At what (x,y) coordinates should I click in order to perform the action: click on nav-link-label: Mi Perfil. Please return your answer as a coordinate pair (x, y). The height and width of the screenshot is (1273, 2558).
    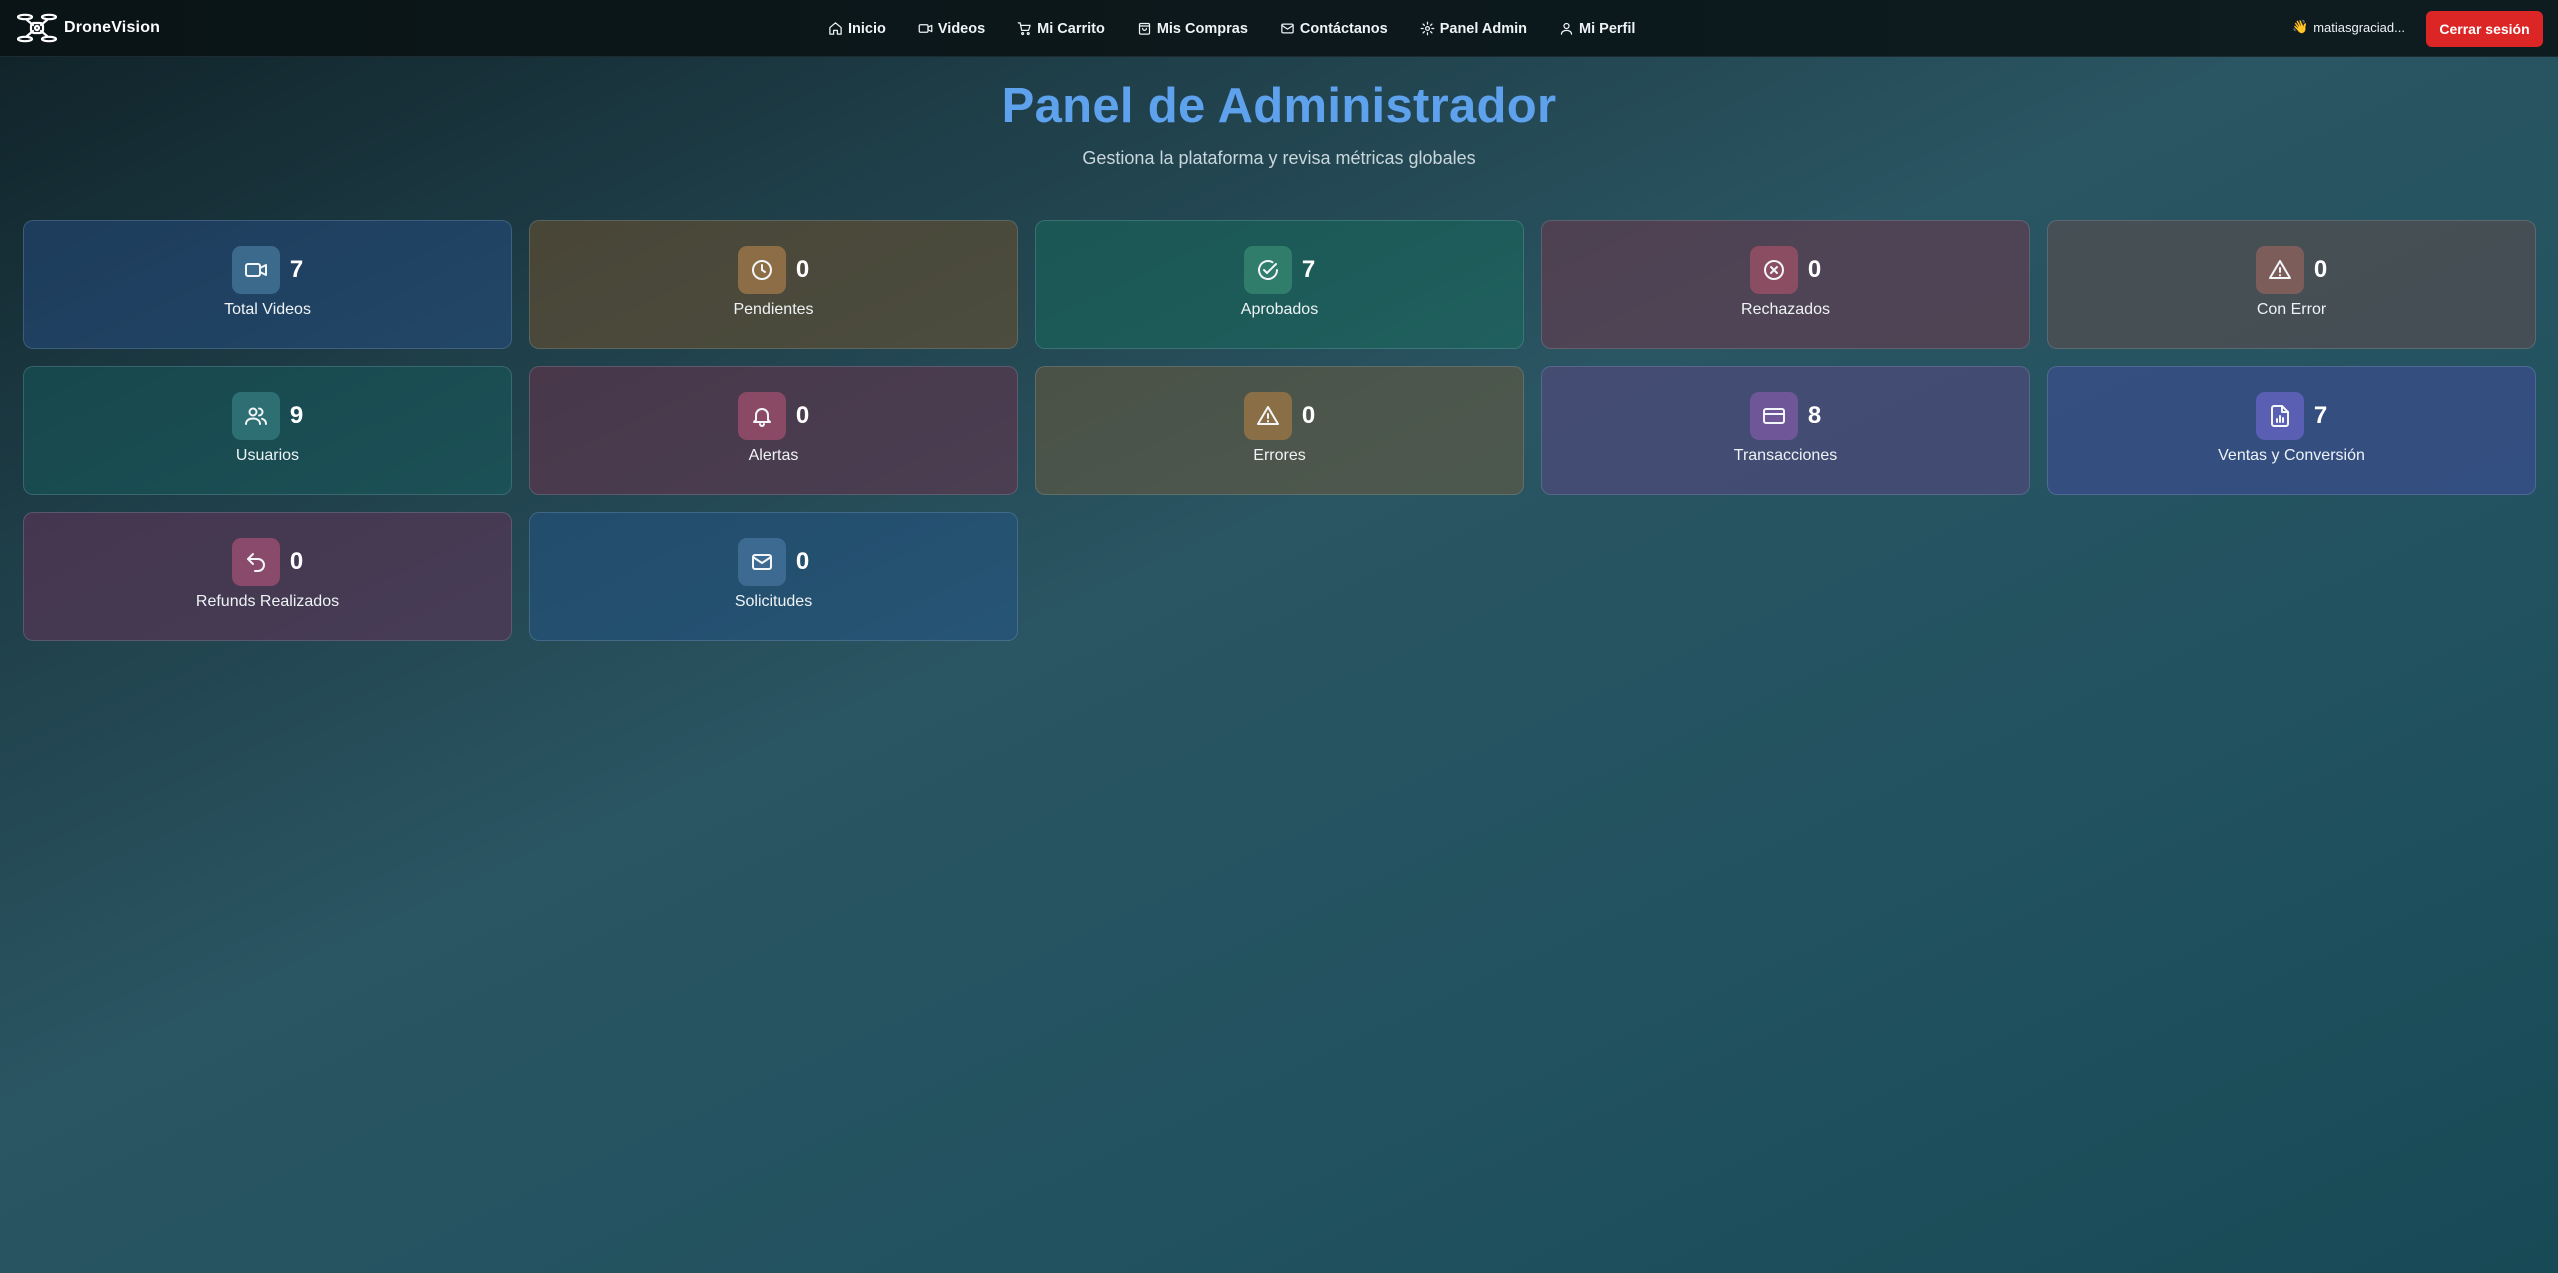
    Looking at the image, I should click on (1607, 28).